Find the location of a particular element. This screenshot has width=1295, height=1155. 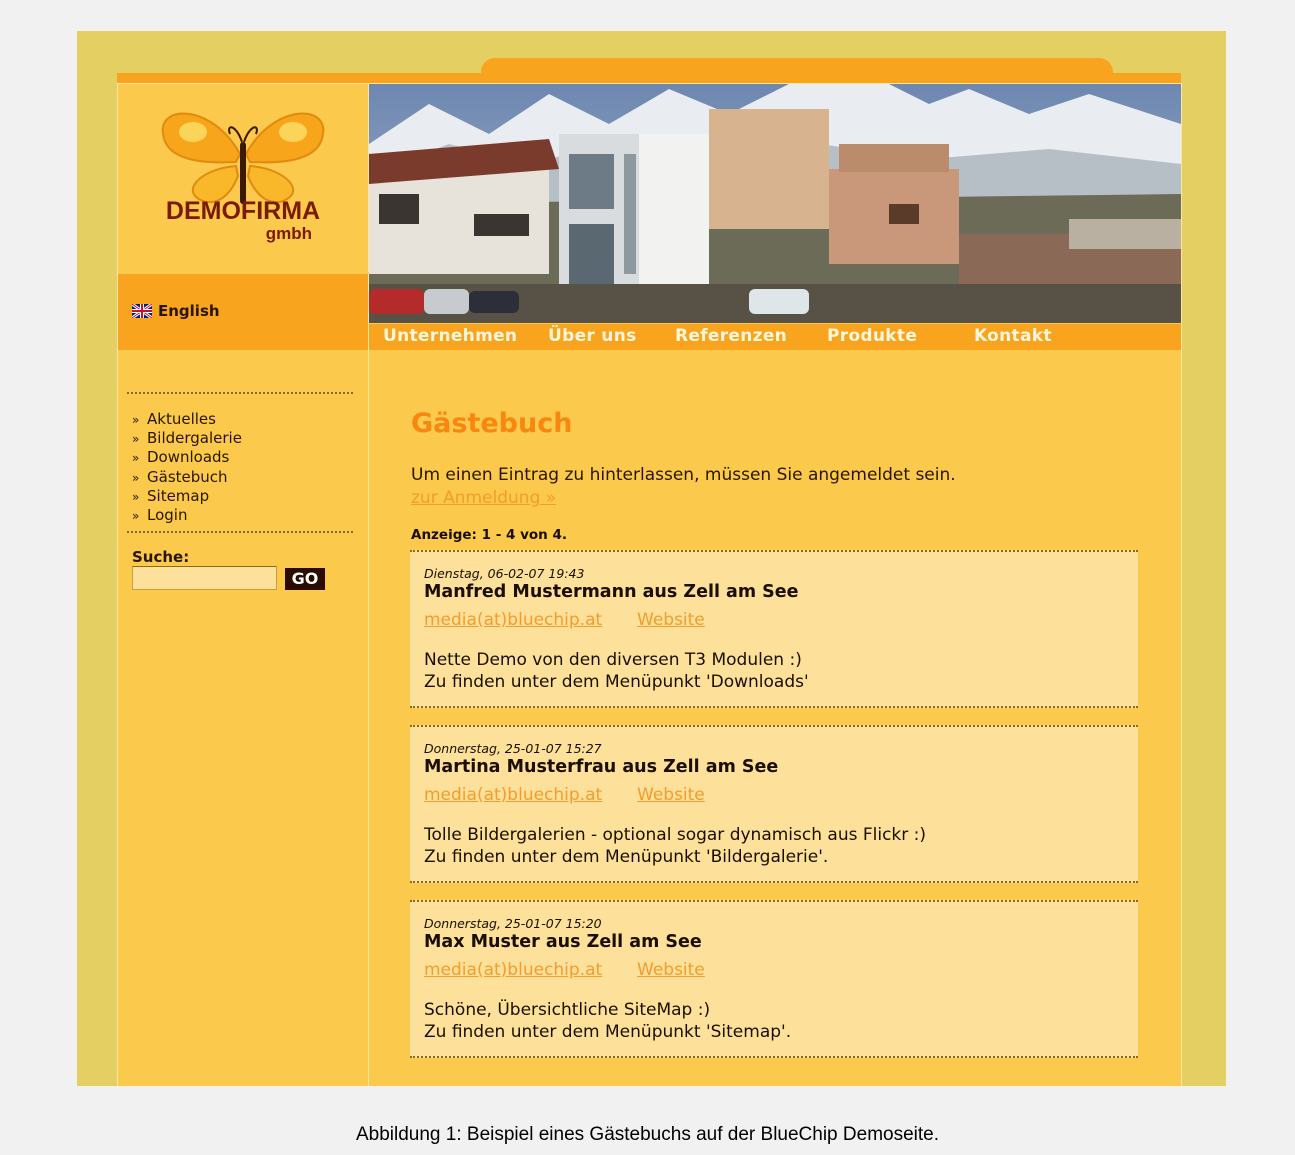

search-input is located at coordinates (204, 578).